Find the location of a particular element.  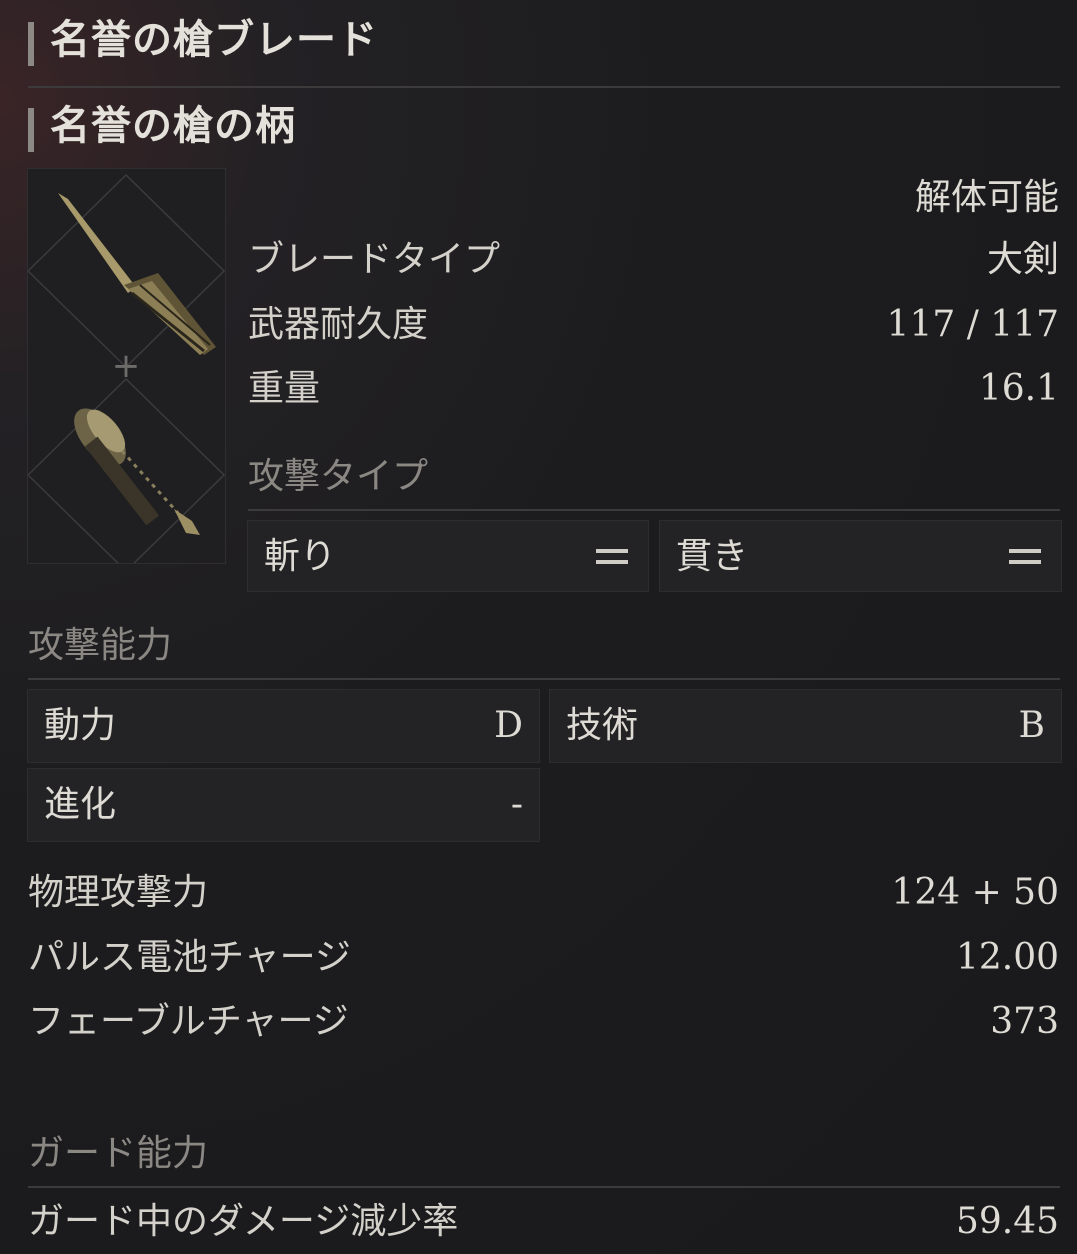

scaling-grade: B is located at coordinates (1031, 725).